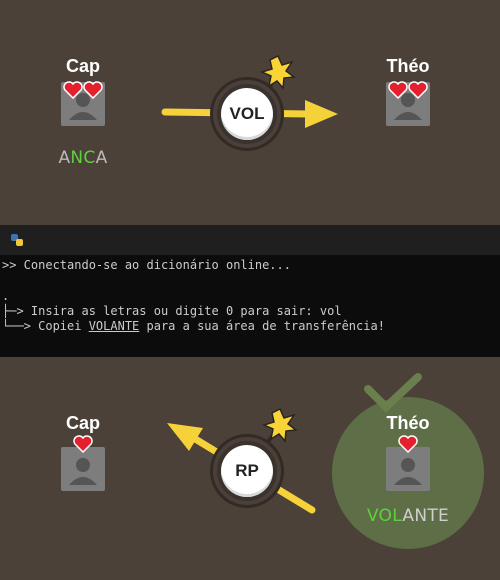 The width and height of the screenshot is (500, 580). What do you see at coordinates (45, 326) in the screenshot?
I see `console-text: └──> Copiei` at bounding box center [45, 326].